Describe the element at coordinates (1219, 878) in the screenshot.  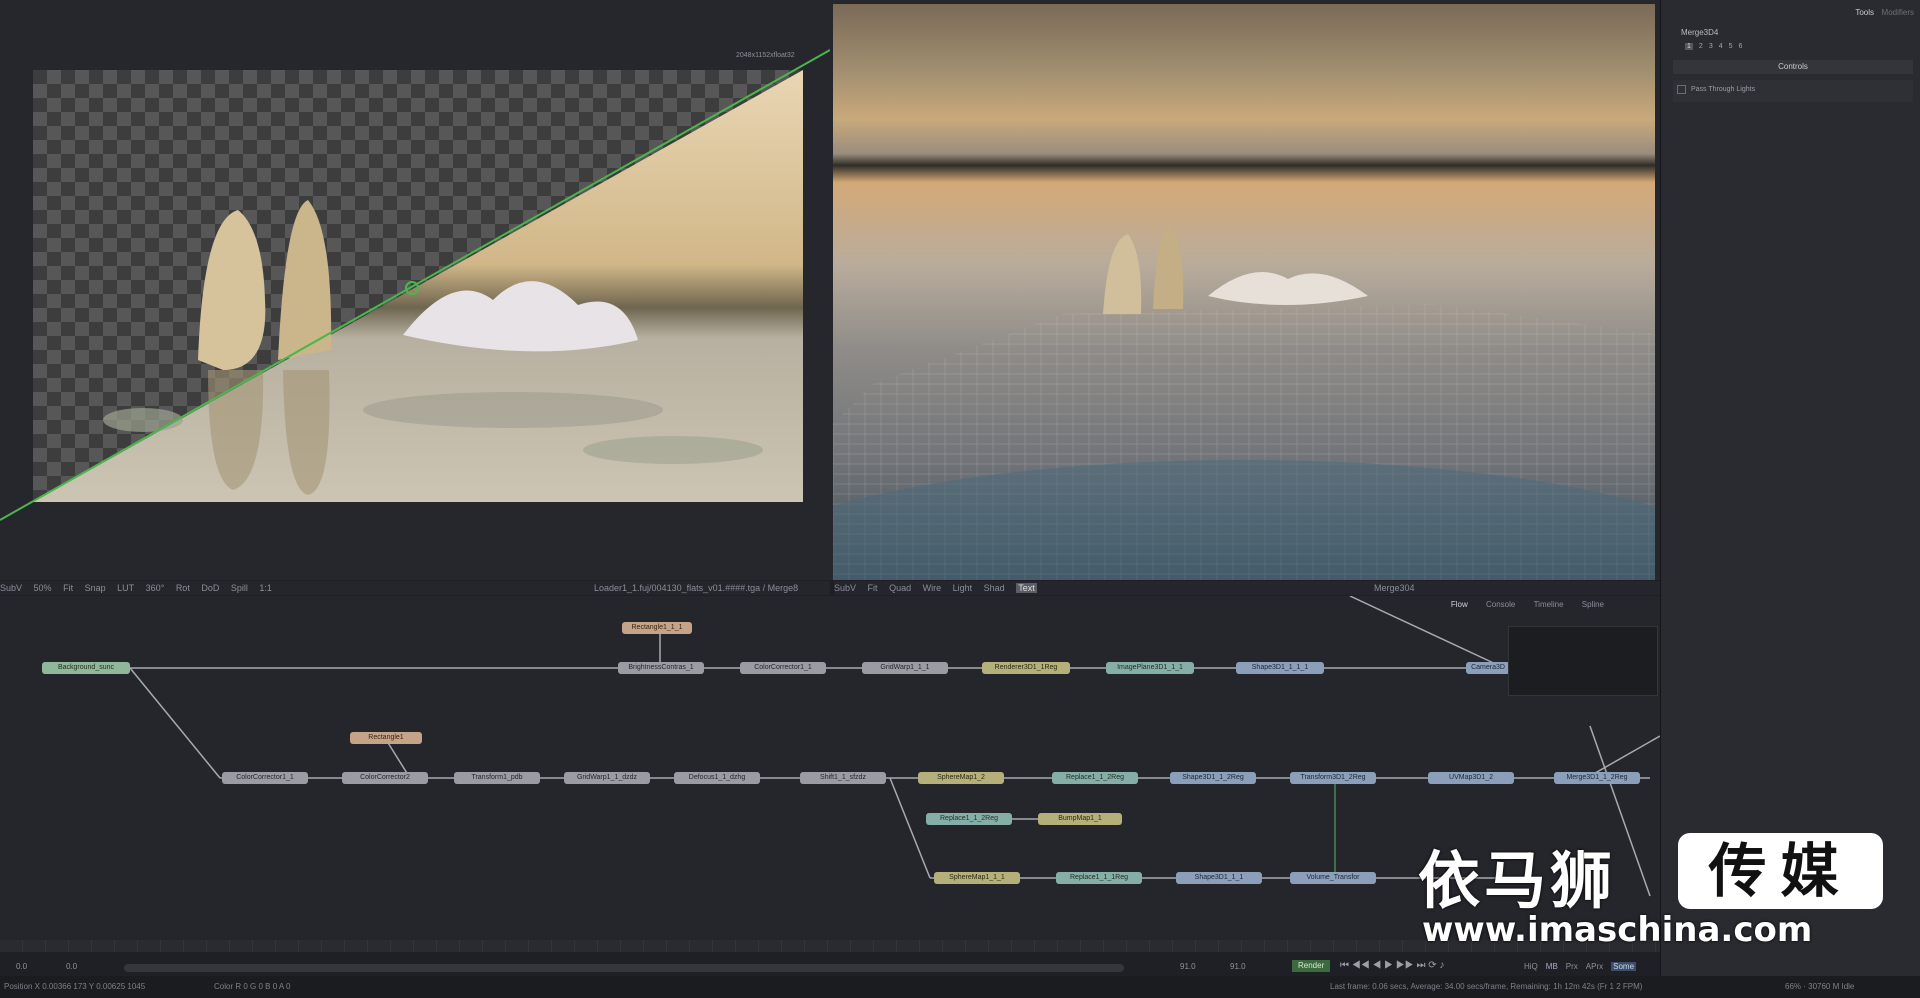
I see `node-shape3d-bottom: Shape3D1_1_1` at that location.